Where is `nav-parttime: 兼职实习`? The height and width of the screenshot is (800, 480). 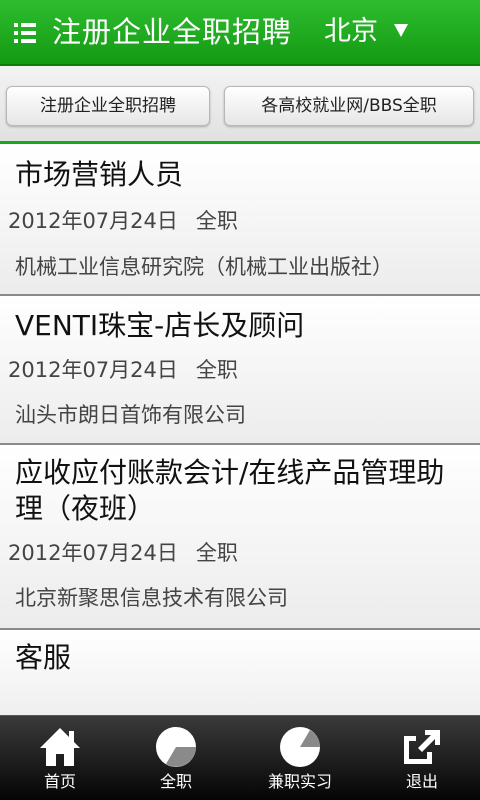
nav-parttime: 兼职实习 is located at coordinates (300, 758).